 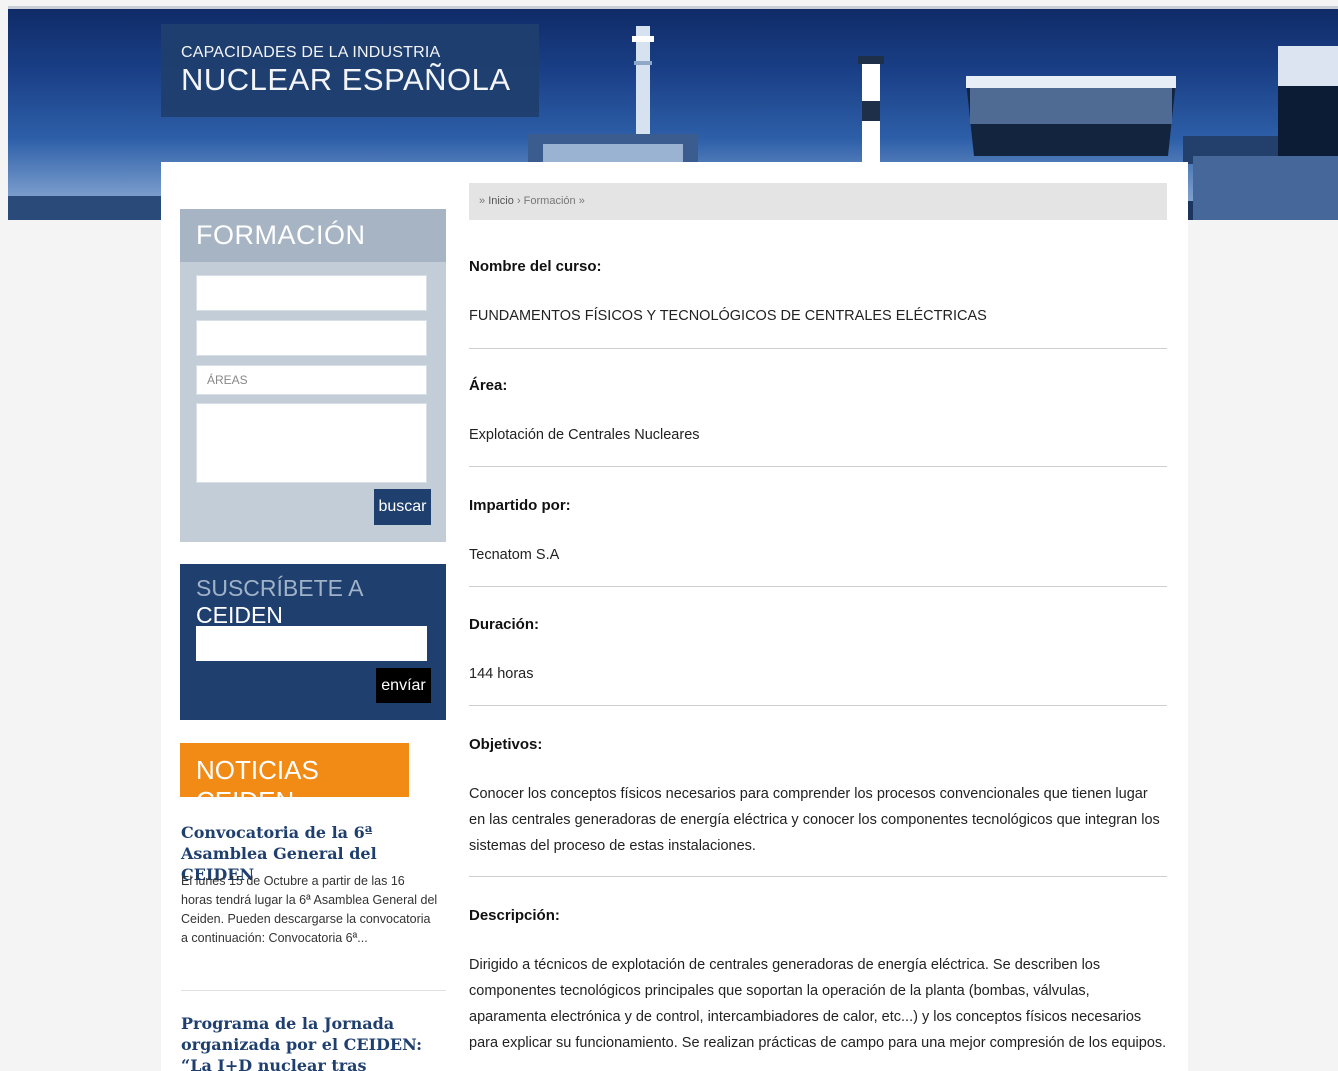 I want to click on area-value: Explotación de Centrales Nucleares, so click(x=584, y=435).